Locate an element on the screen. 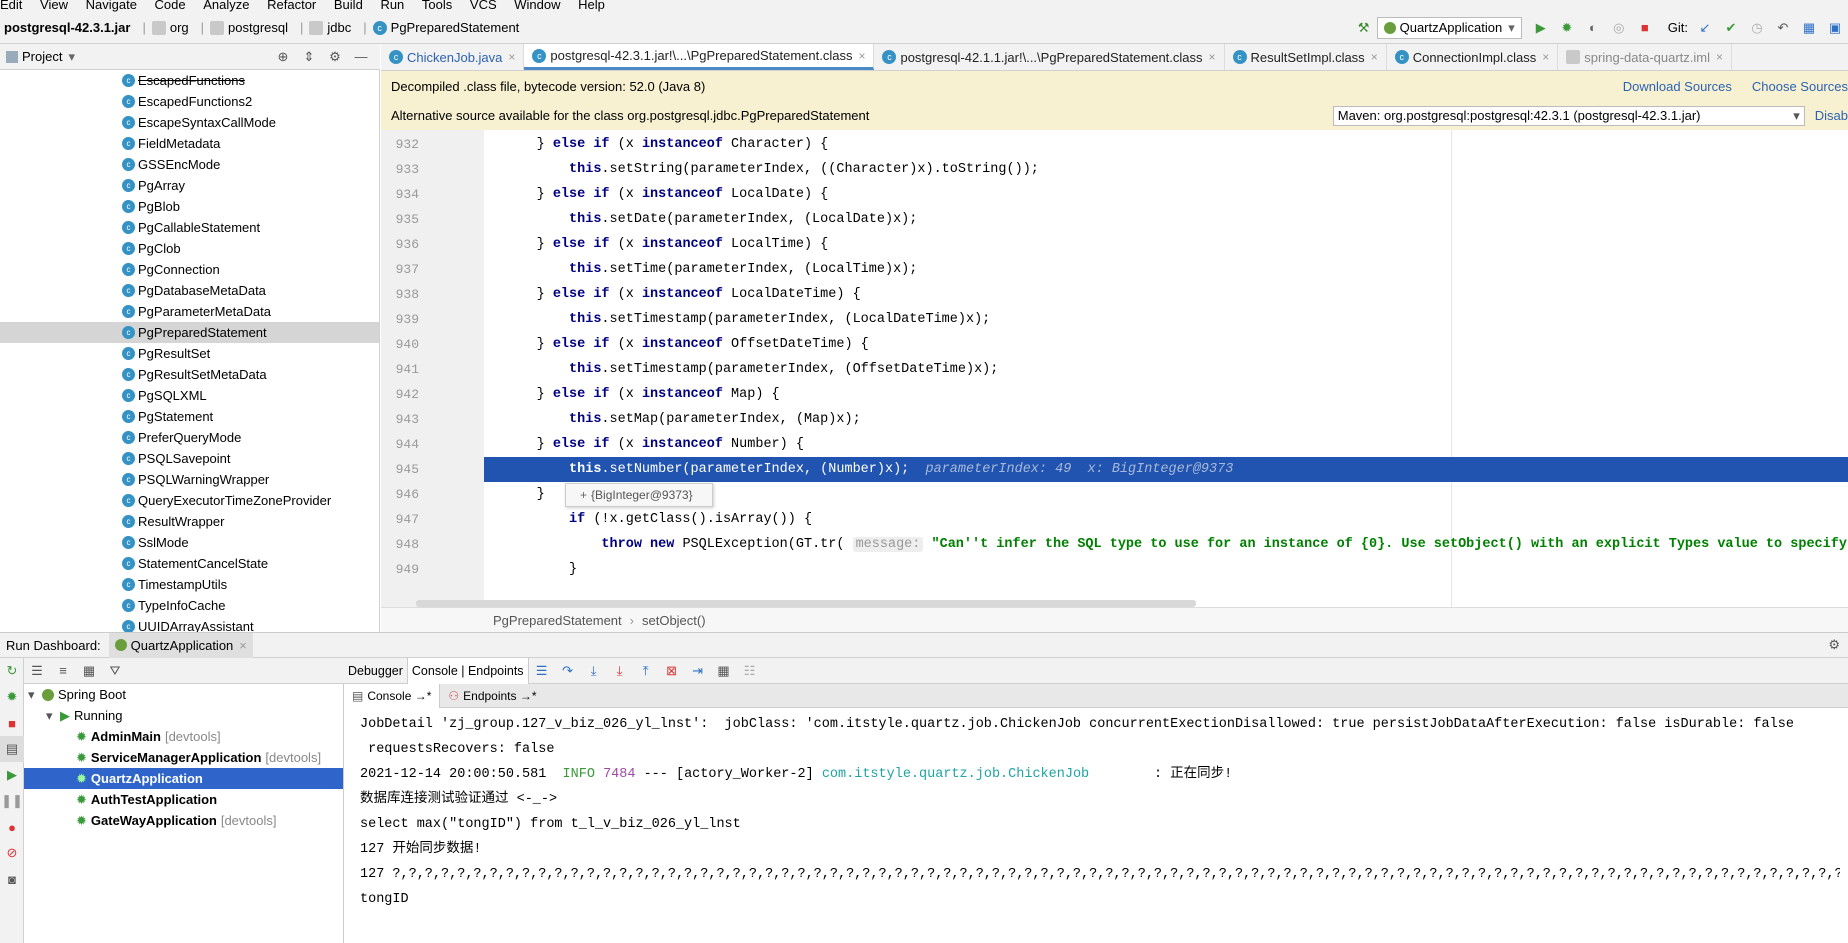 This screenshot has width=1848, height=943. tab-chickenjob: c ChickenJob.java × is located at coordinates (453, 57).